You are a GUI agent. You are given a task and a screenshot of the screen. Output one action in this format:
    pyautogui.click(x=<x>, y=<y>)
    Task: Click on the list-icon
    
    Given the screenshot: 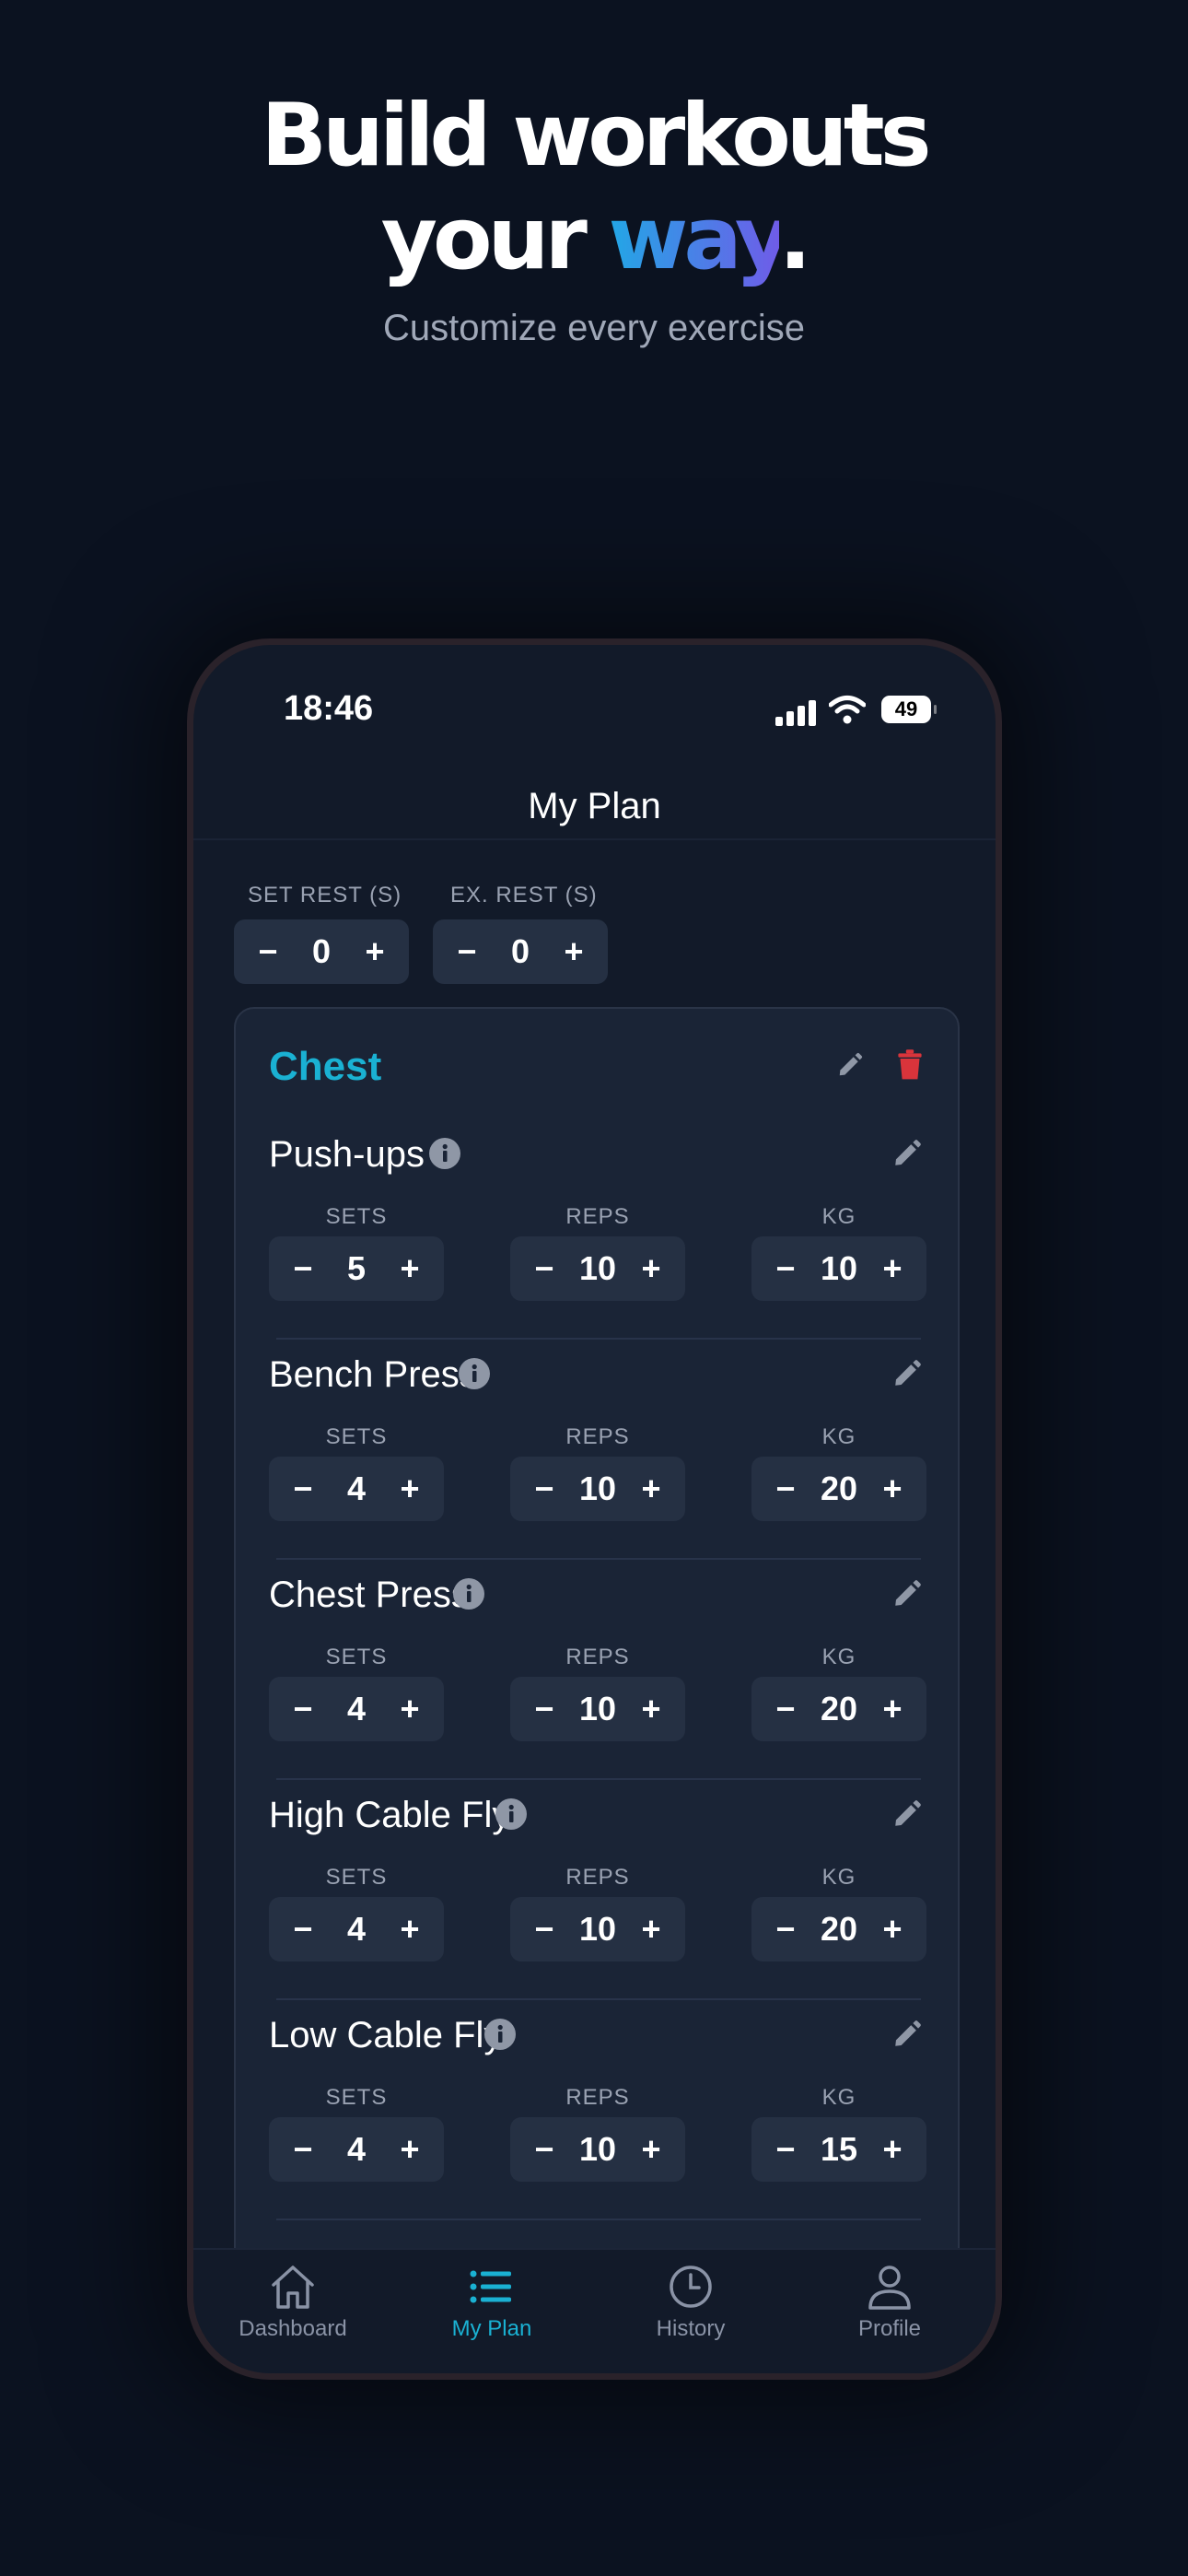 What is the action you would take?
    pyautogui.click(x=490, y=2286)
    